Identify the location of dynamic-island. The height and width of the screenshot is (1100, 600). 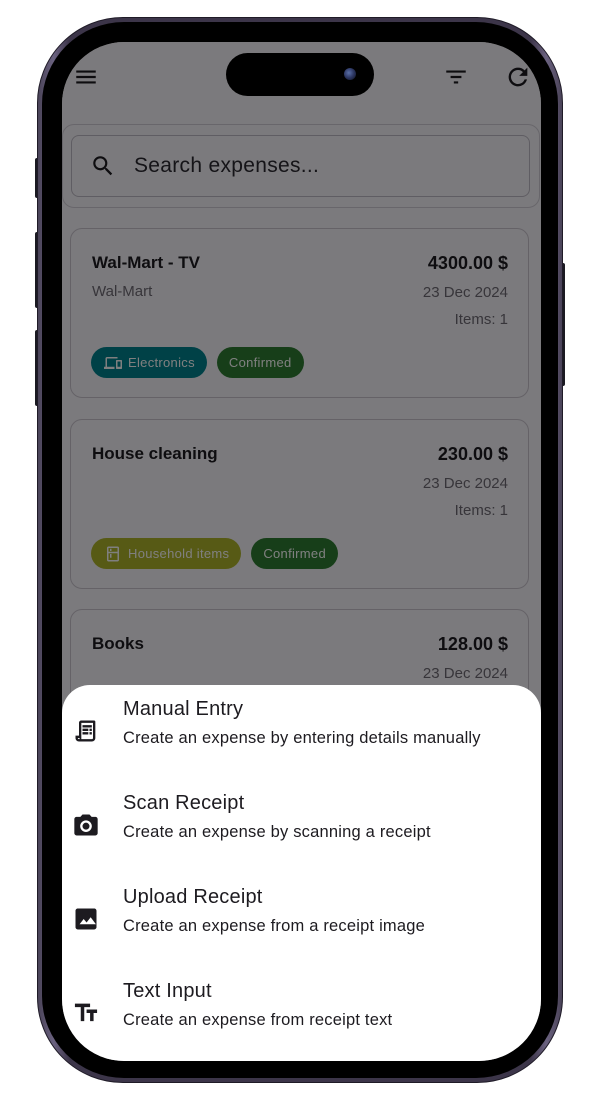
(300, 74).